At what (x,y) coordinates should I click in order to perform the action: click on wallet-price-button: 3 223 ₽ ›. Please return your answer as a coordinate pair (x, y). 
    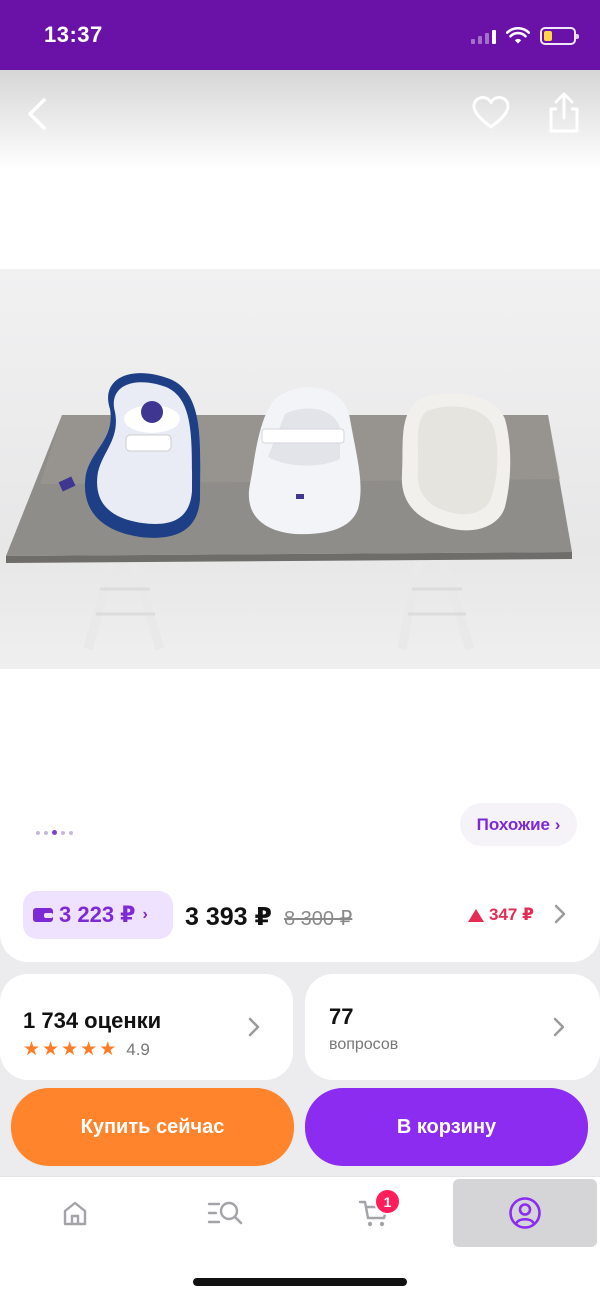
    Looking at the image, I should click on (98, 915).